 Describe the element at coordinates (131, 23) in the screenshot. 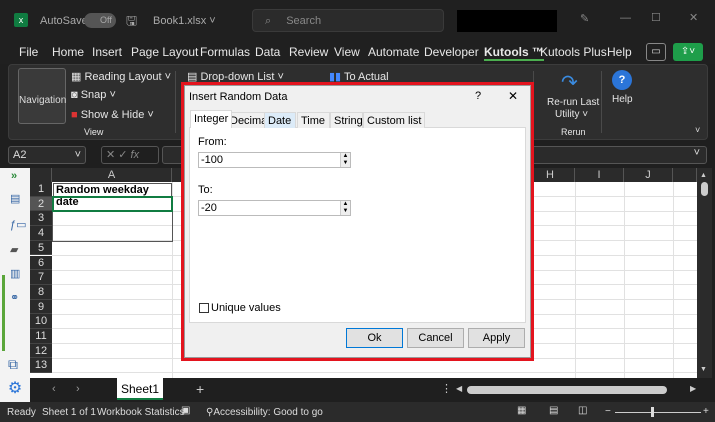

I see `save-icon: 🖫` at that location.